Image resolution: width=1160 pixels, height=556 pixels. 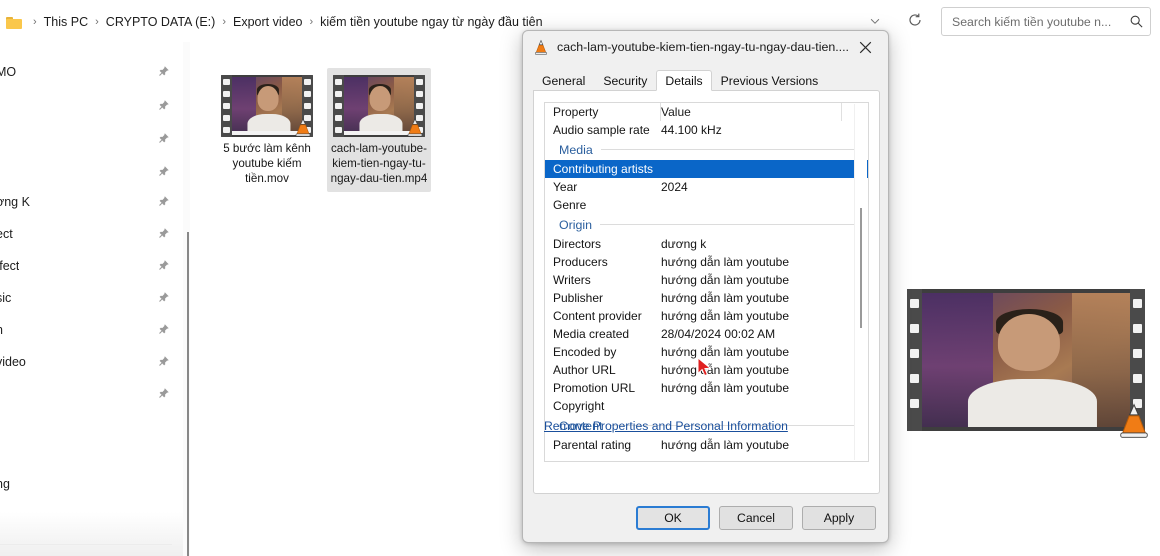 I want to click on property-value: 2024, so click(x=674, y=187).